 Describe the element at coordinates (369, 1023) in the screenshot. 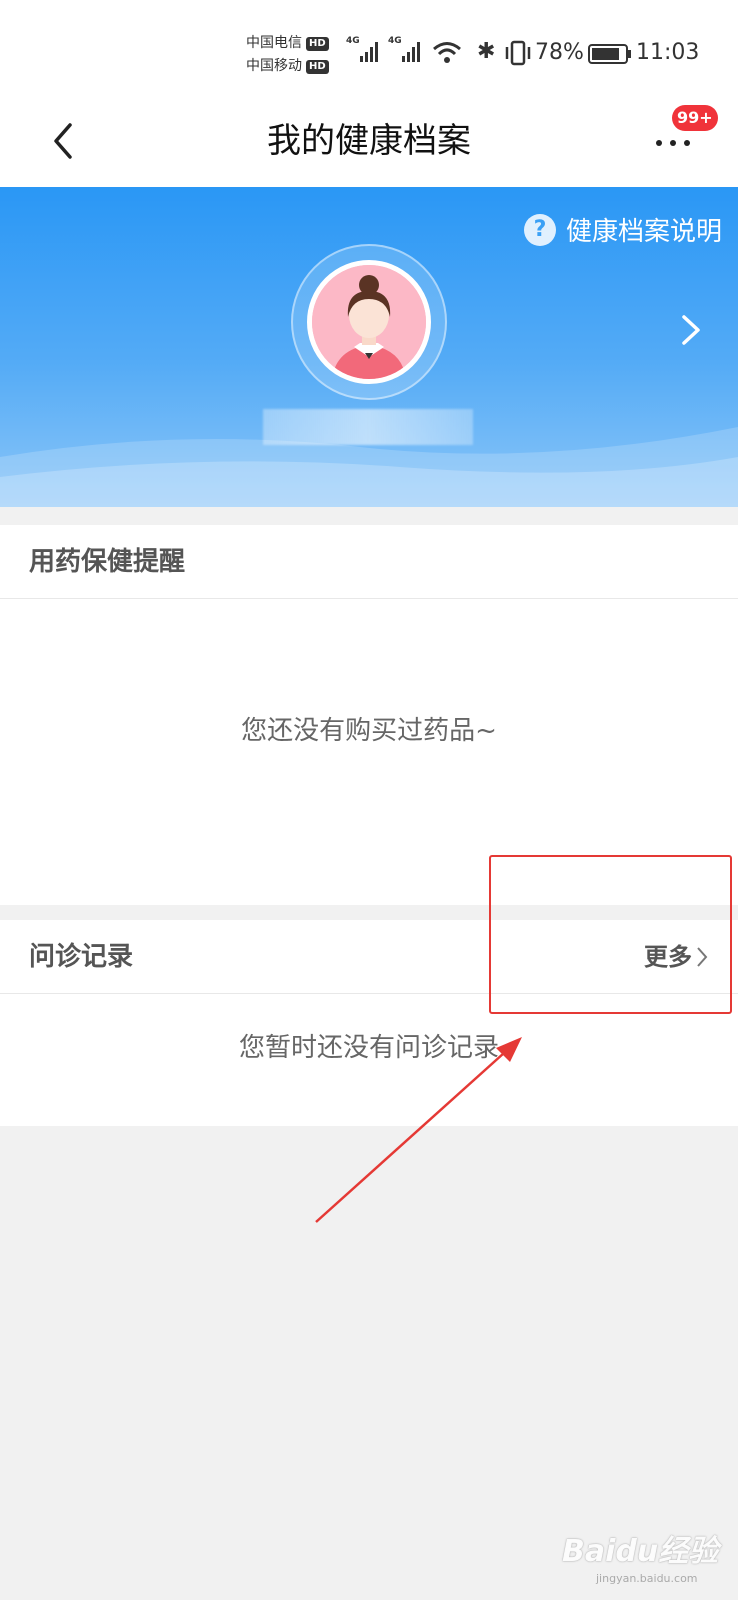

I see `consultation-records-section: 问诊记录 更多 您暂时还没有问诊记录` at that location.